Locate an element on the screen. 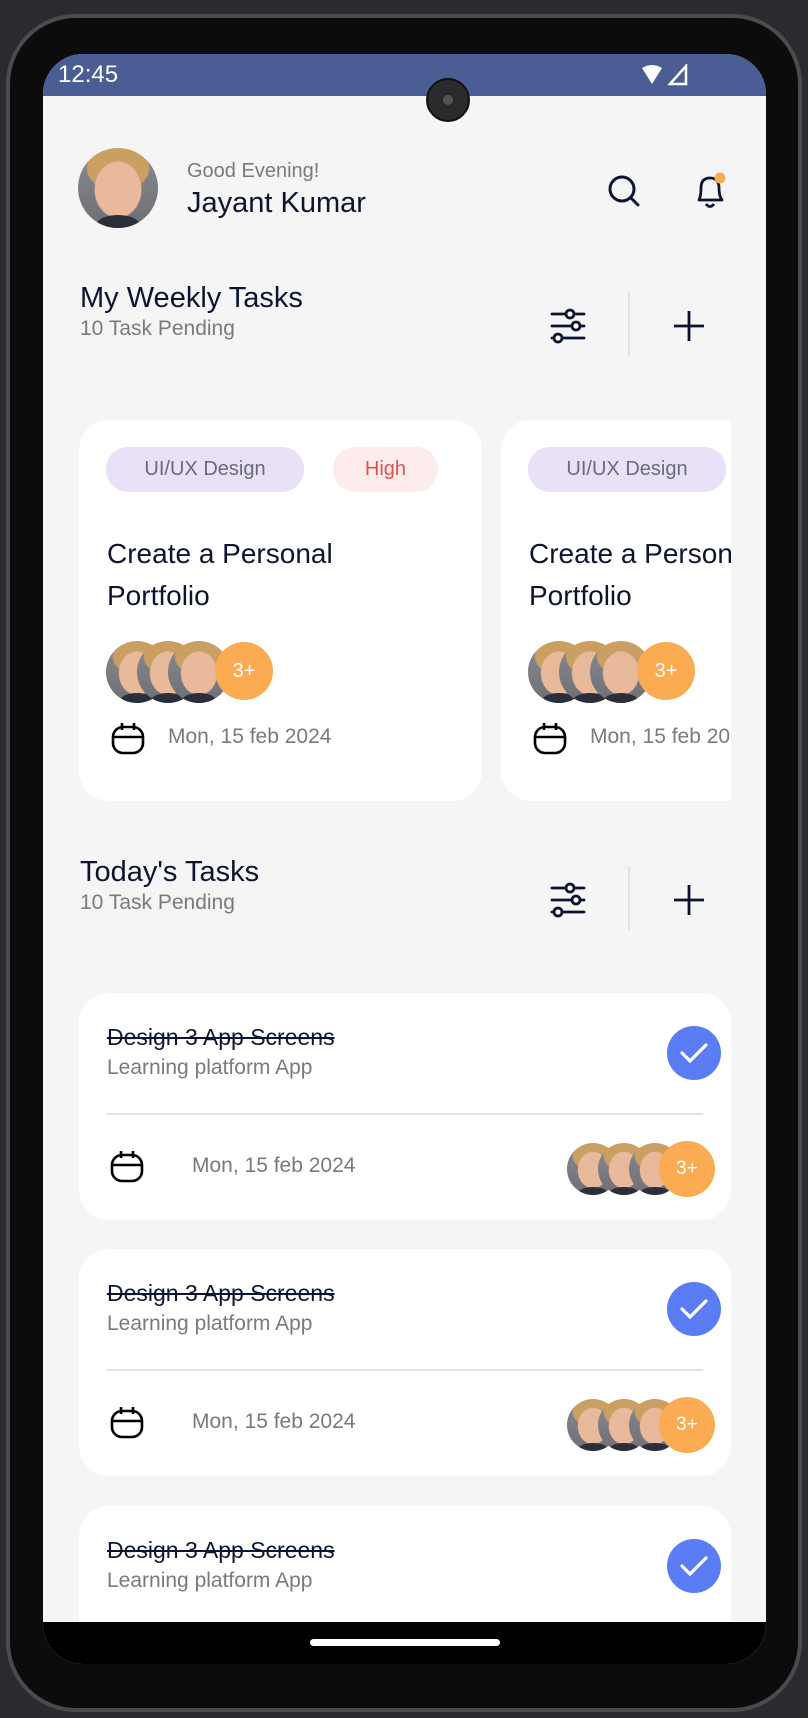 This screenshot has height=1718, width=808. bell-icon is located at coordinates (711, 192).